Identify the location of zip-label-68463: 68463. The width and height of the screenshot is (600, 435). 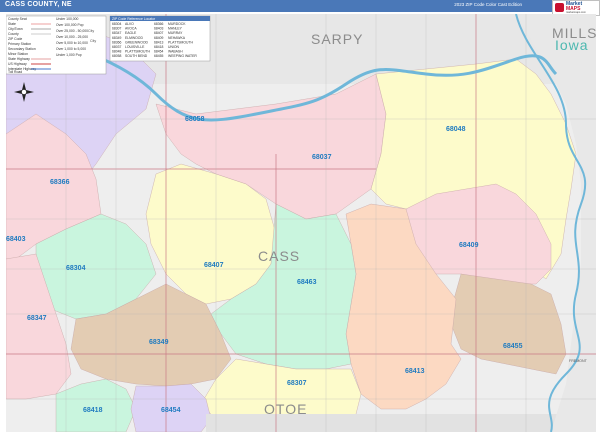
(307, 282).